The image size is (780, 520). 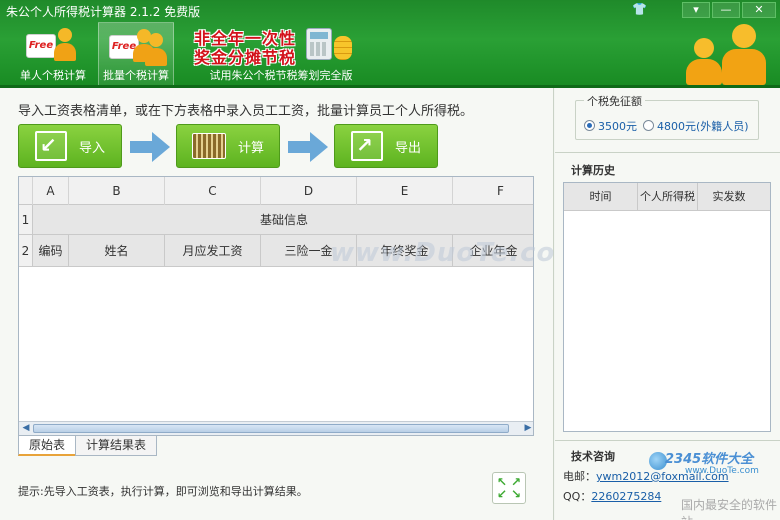 I want to click on column-header: D, so click(x=309, y=191).